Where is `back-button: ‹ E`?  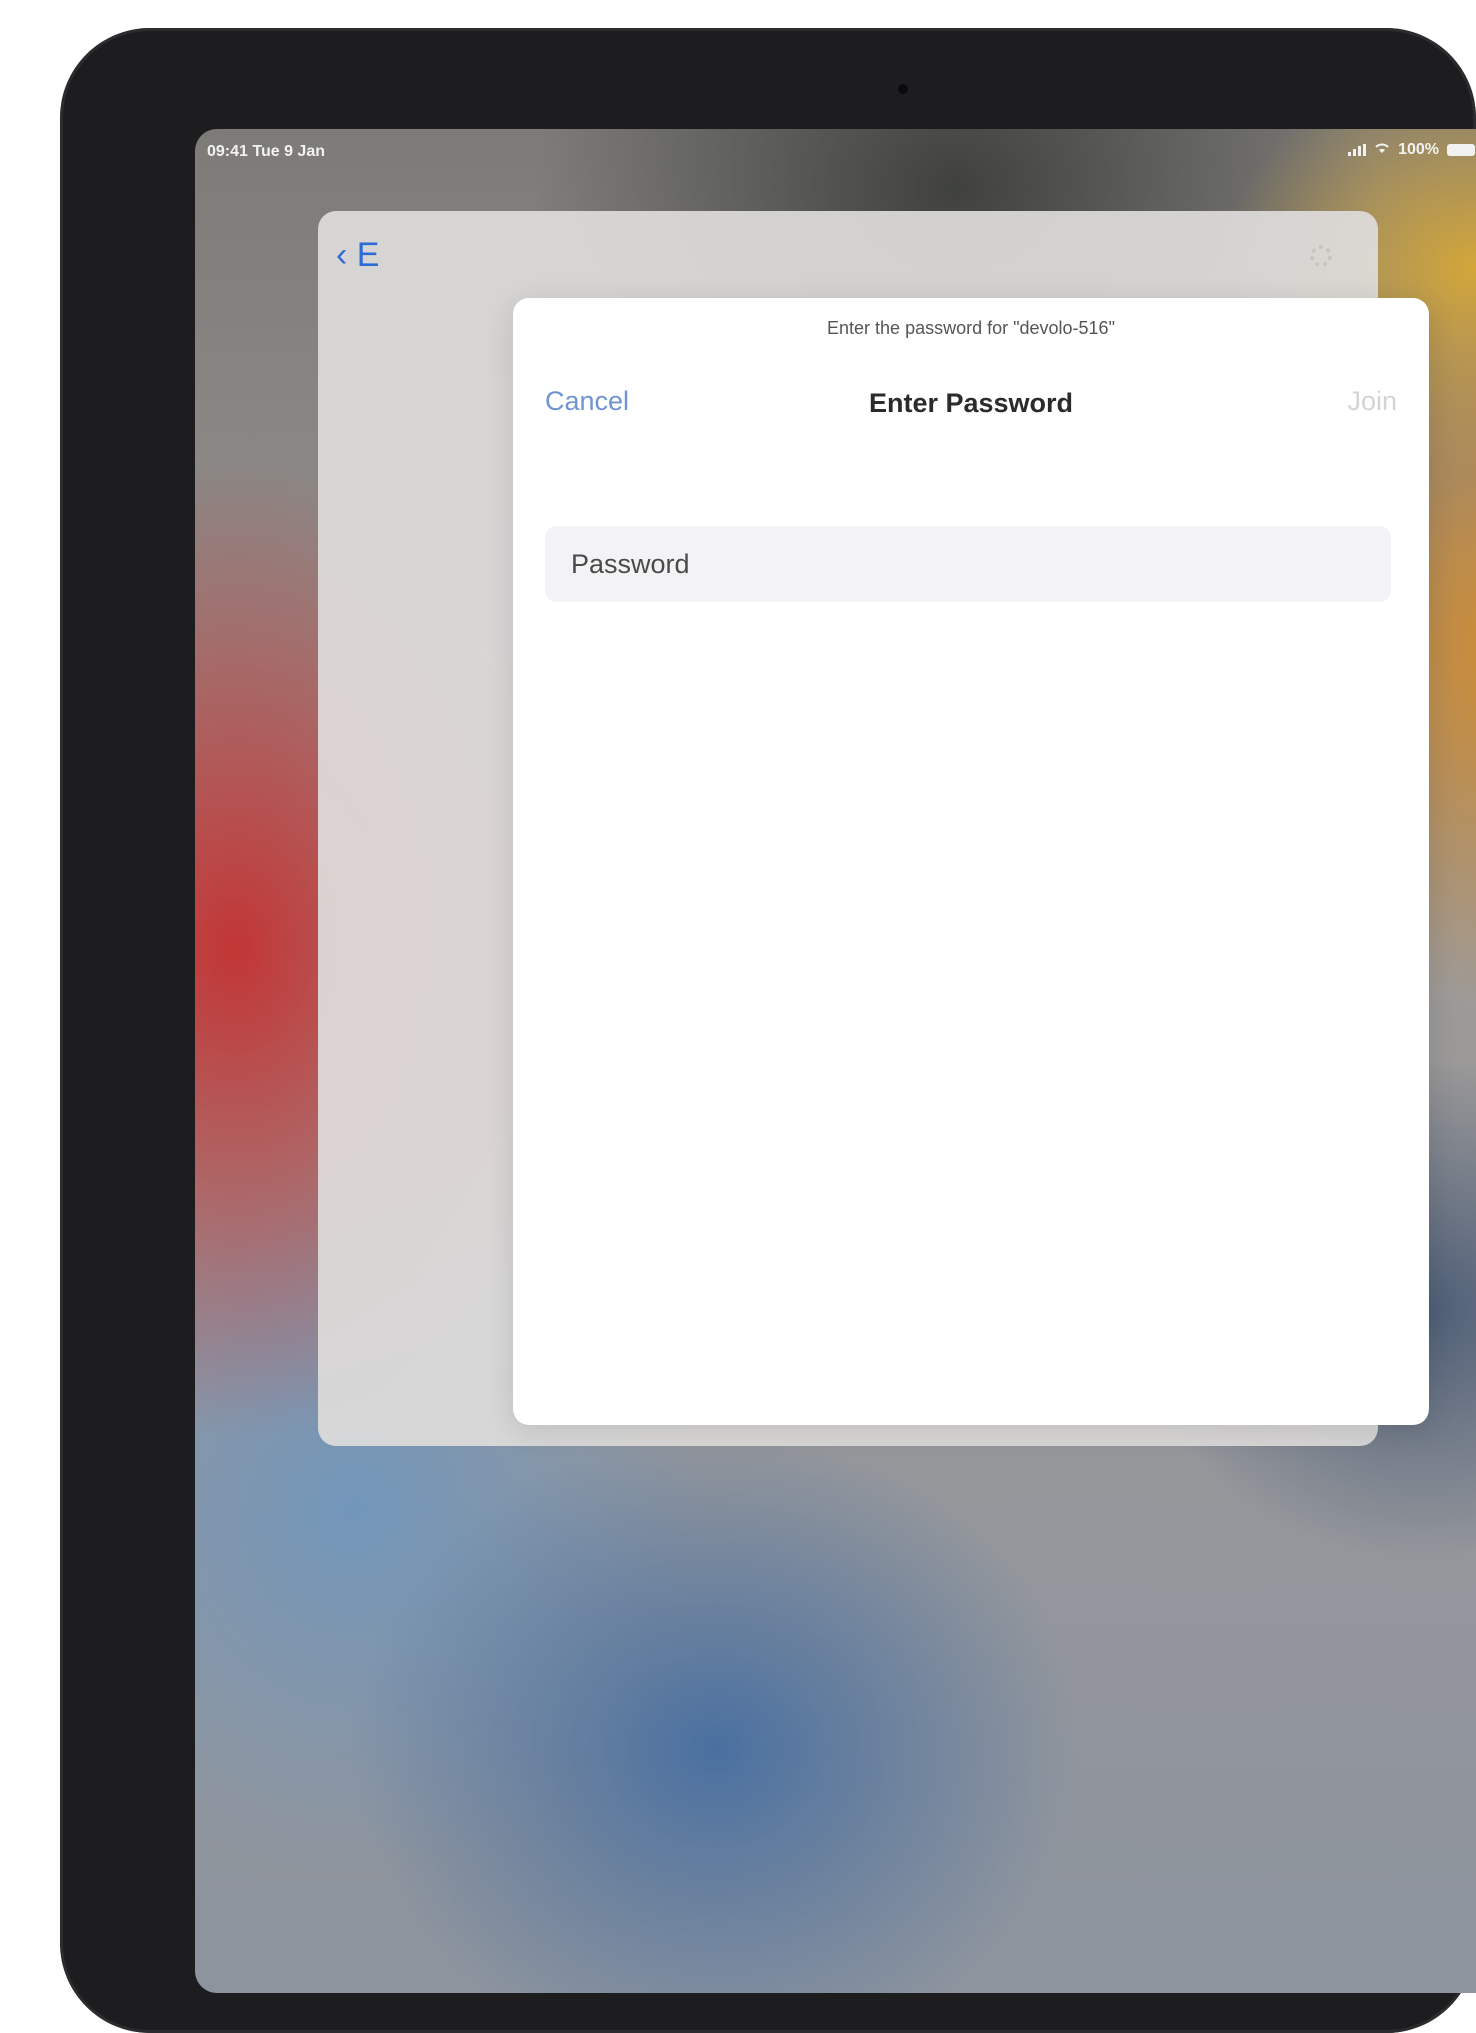
back-button: ‹ E is located at coordinates (357, 255).